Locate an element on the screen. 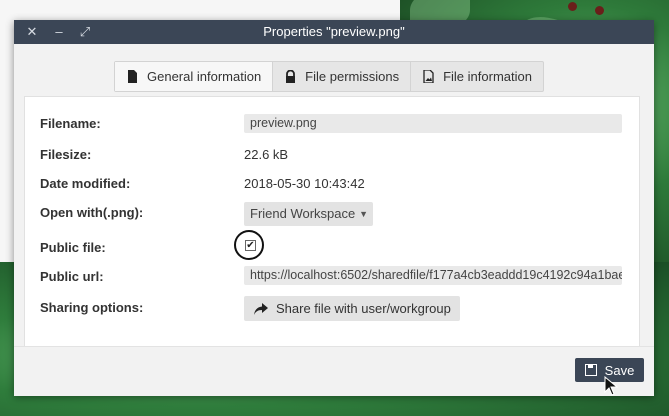 The height and width of the screenshot is (416, 669). share-button-label: Share file with user/workgroup is located at coordinates (363, 308).